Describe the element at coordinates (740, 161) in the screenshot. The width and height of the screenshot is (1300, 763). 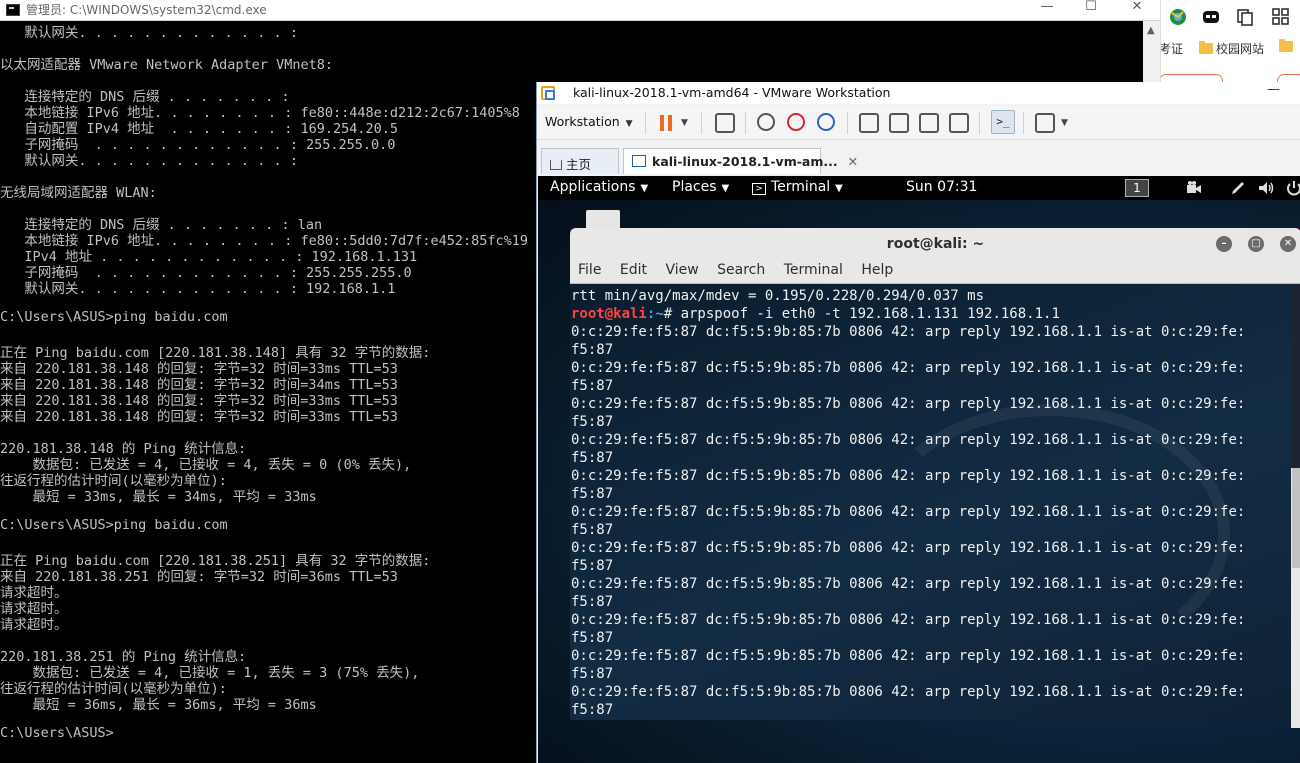
I see `tab-kali-vm: kali-linux-2018.1-vm-am... ✕` at that location.